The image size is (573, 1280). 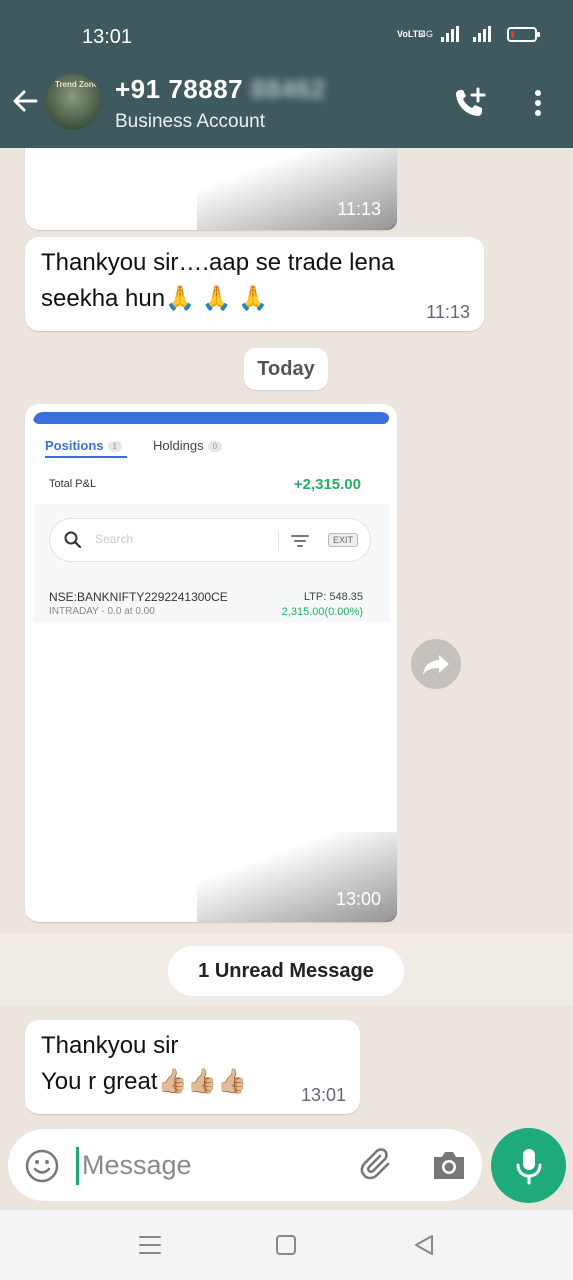 I want to click on more-vert-icon, so click(x=538, y=103).